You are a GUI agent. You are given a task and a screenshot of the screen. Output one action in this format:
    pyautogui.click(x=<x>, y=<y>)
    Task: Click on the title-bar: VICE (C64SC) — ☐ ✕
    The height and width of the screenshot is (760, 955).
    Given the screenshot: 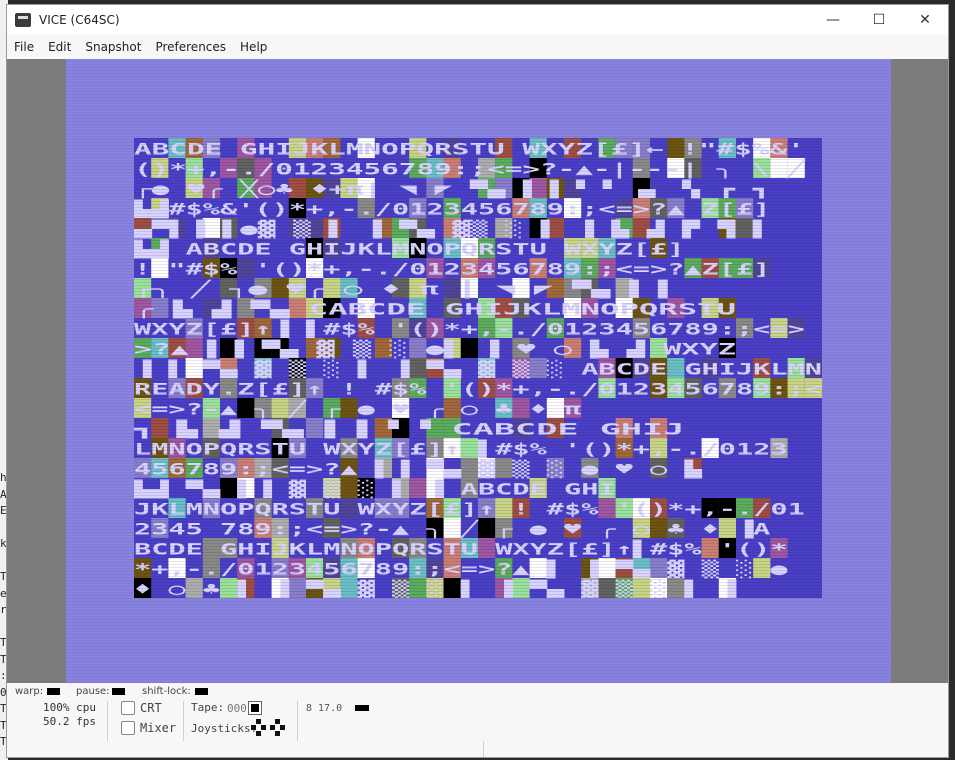 What is the action you would take?
    pyautogui.click(x=477, y=20)
    